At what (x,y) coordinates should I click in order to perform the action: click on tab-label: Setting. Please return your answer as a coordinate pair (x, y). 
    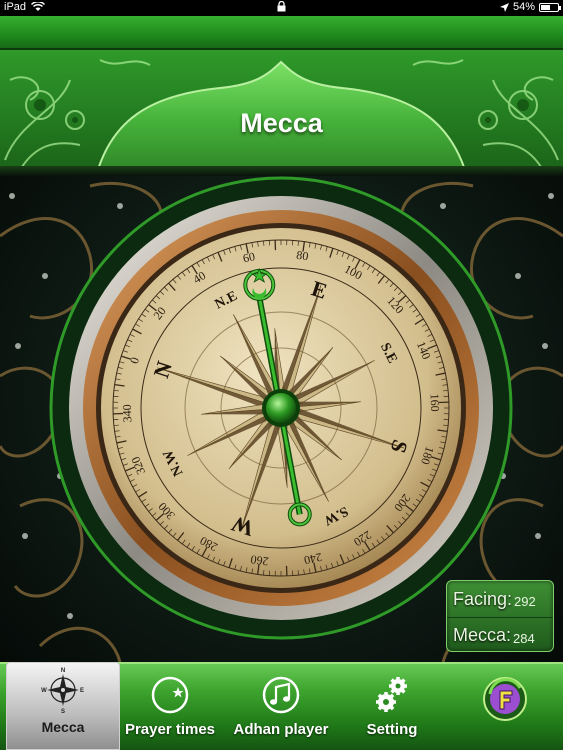
    Looking at the image, I should click on (392, 729).